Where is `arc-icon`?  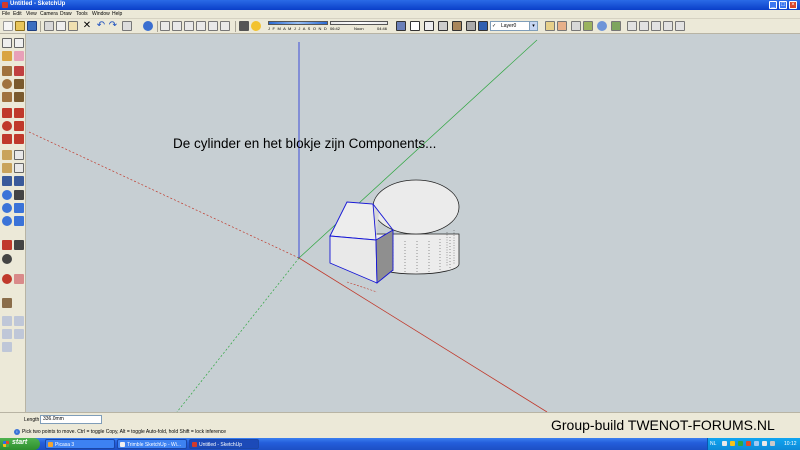 arc-icon is located at coordinates (19, 84).